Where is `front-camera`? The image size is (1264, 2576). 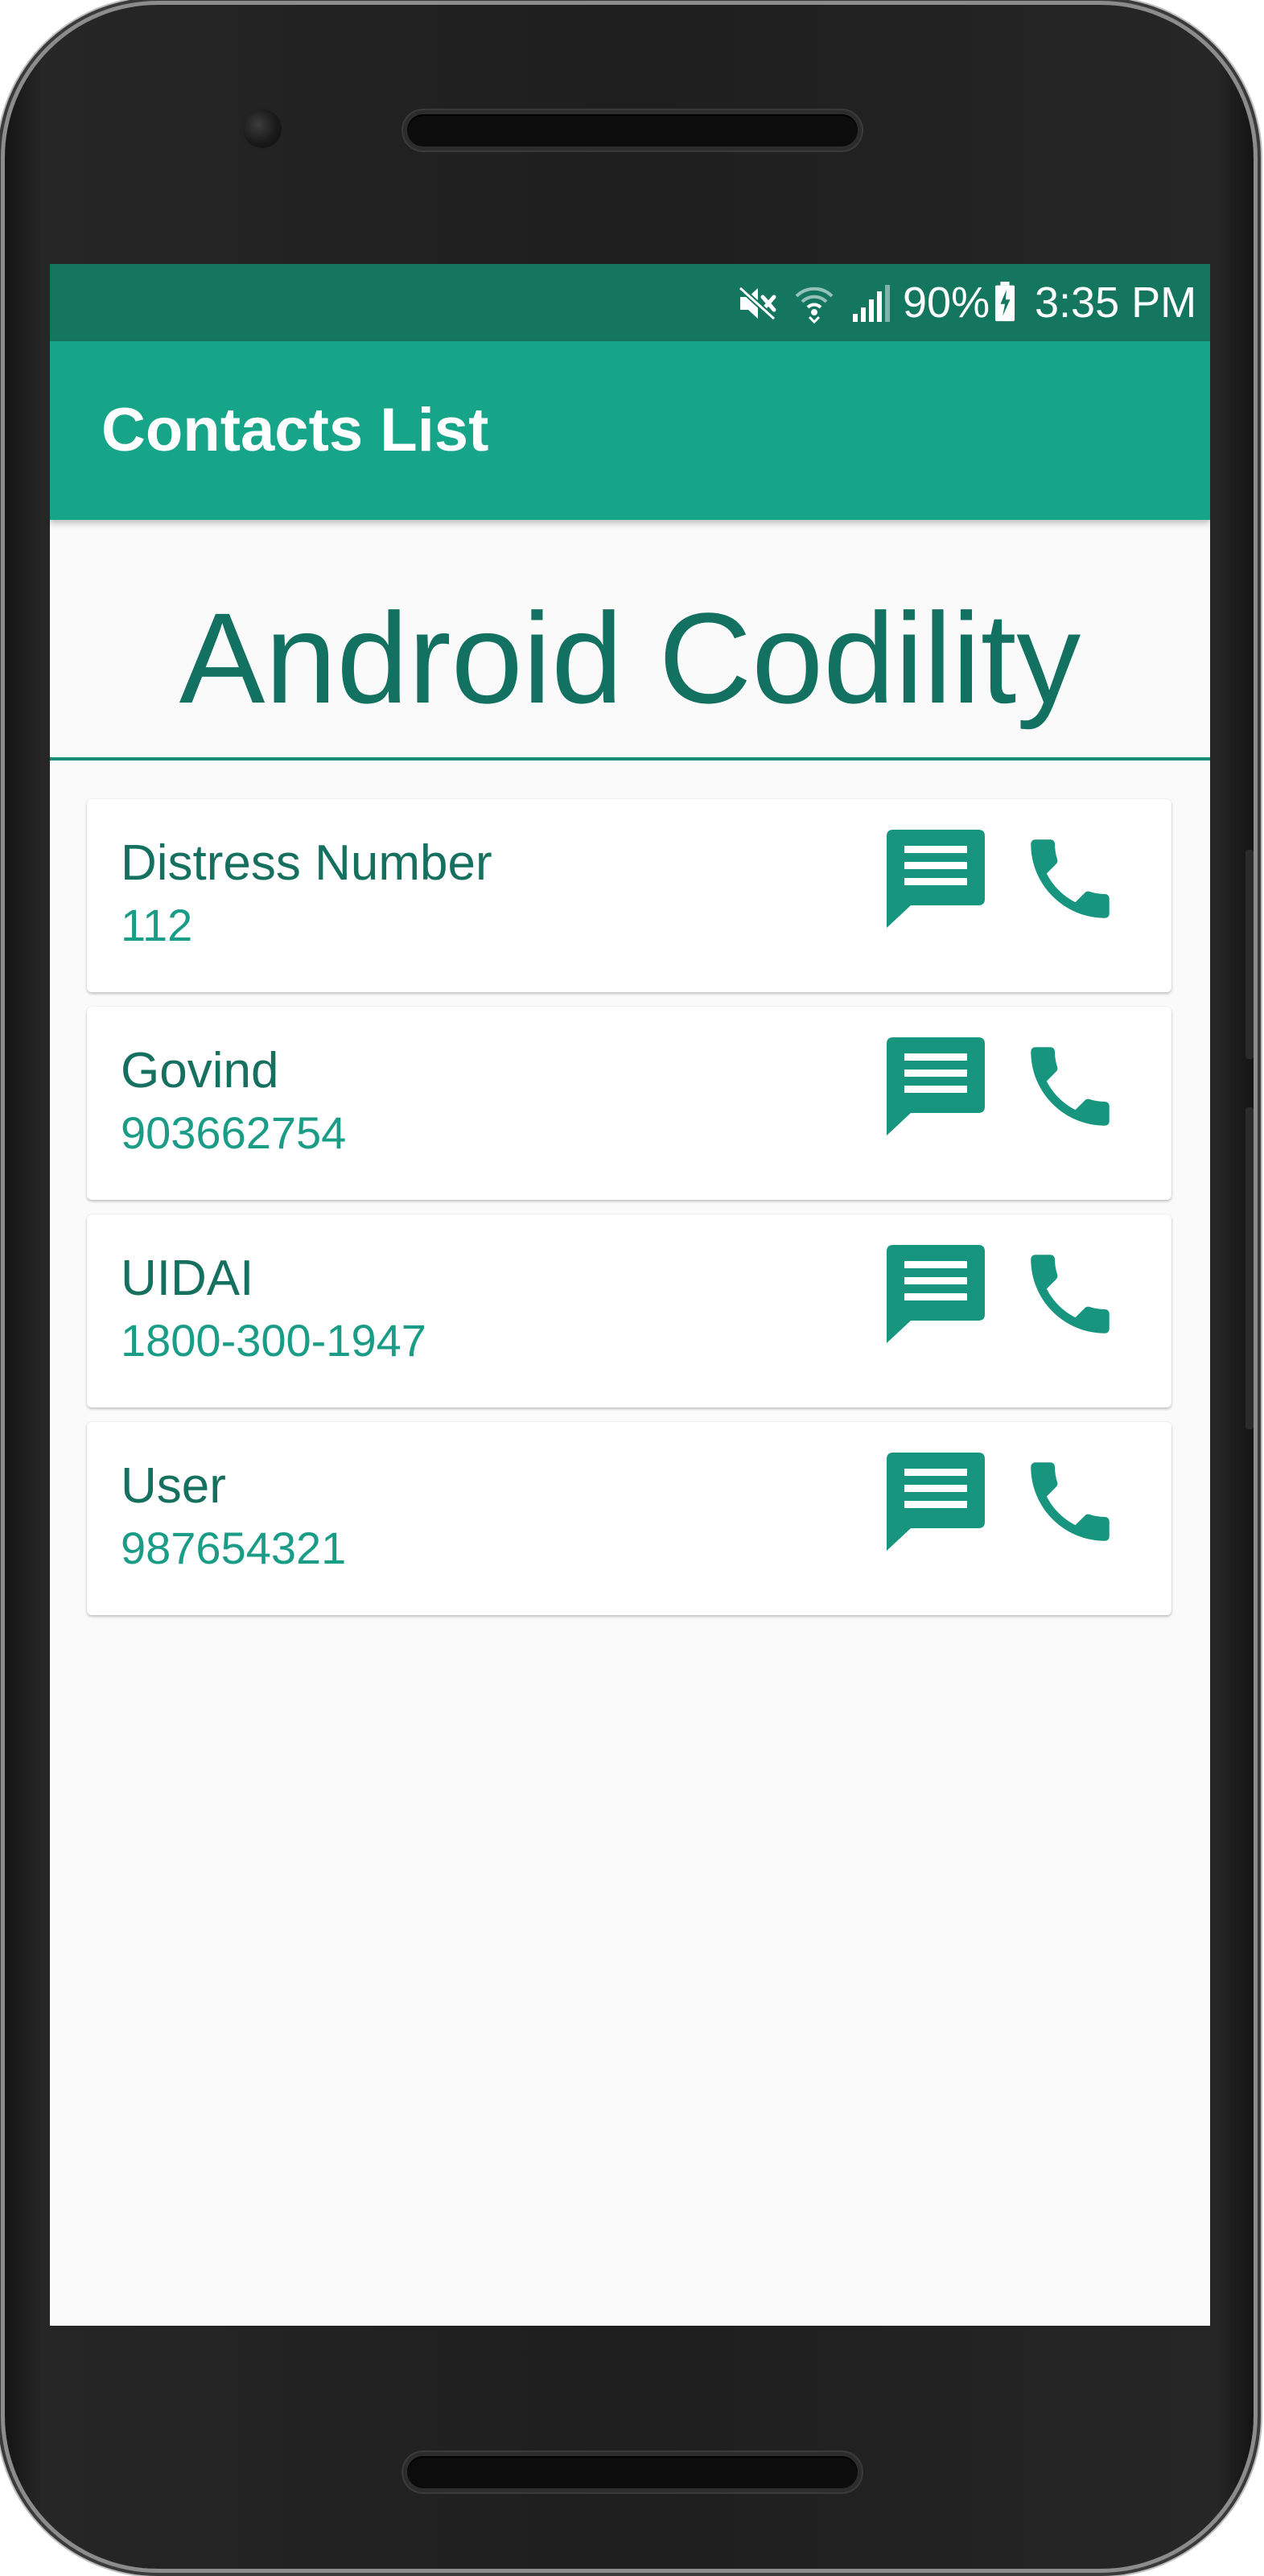
front-camera is located at coordinates (263, 128).